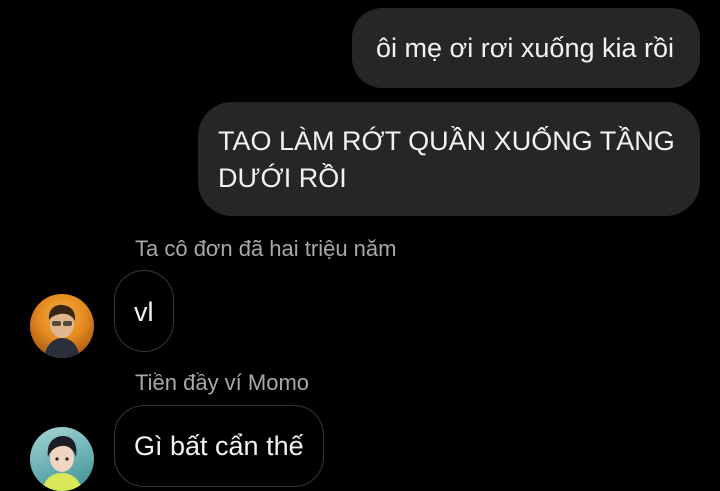 The image size is (720, 491). I want to click on sender-name: Ta cô đơn đã hai triệu năm, so click(266, 248).